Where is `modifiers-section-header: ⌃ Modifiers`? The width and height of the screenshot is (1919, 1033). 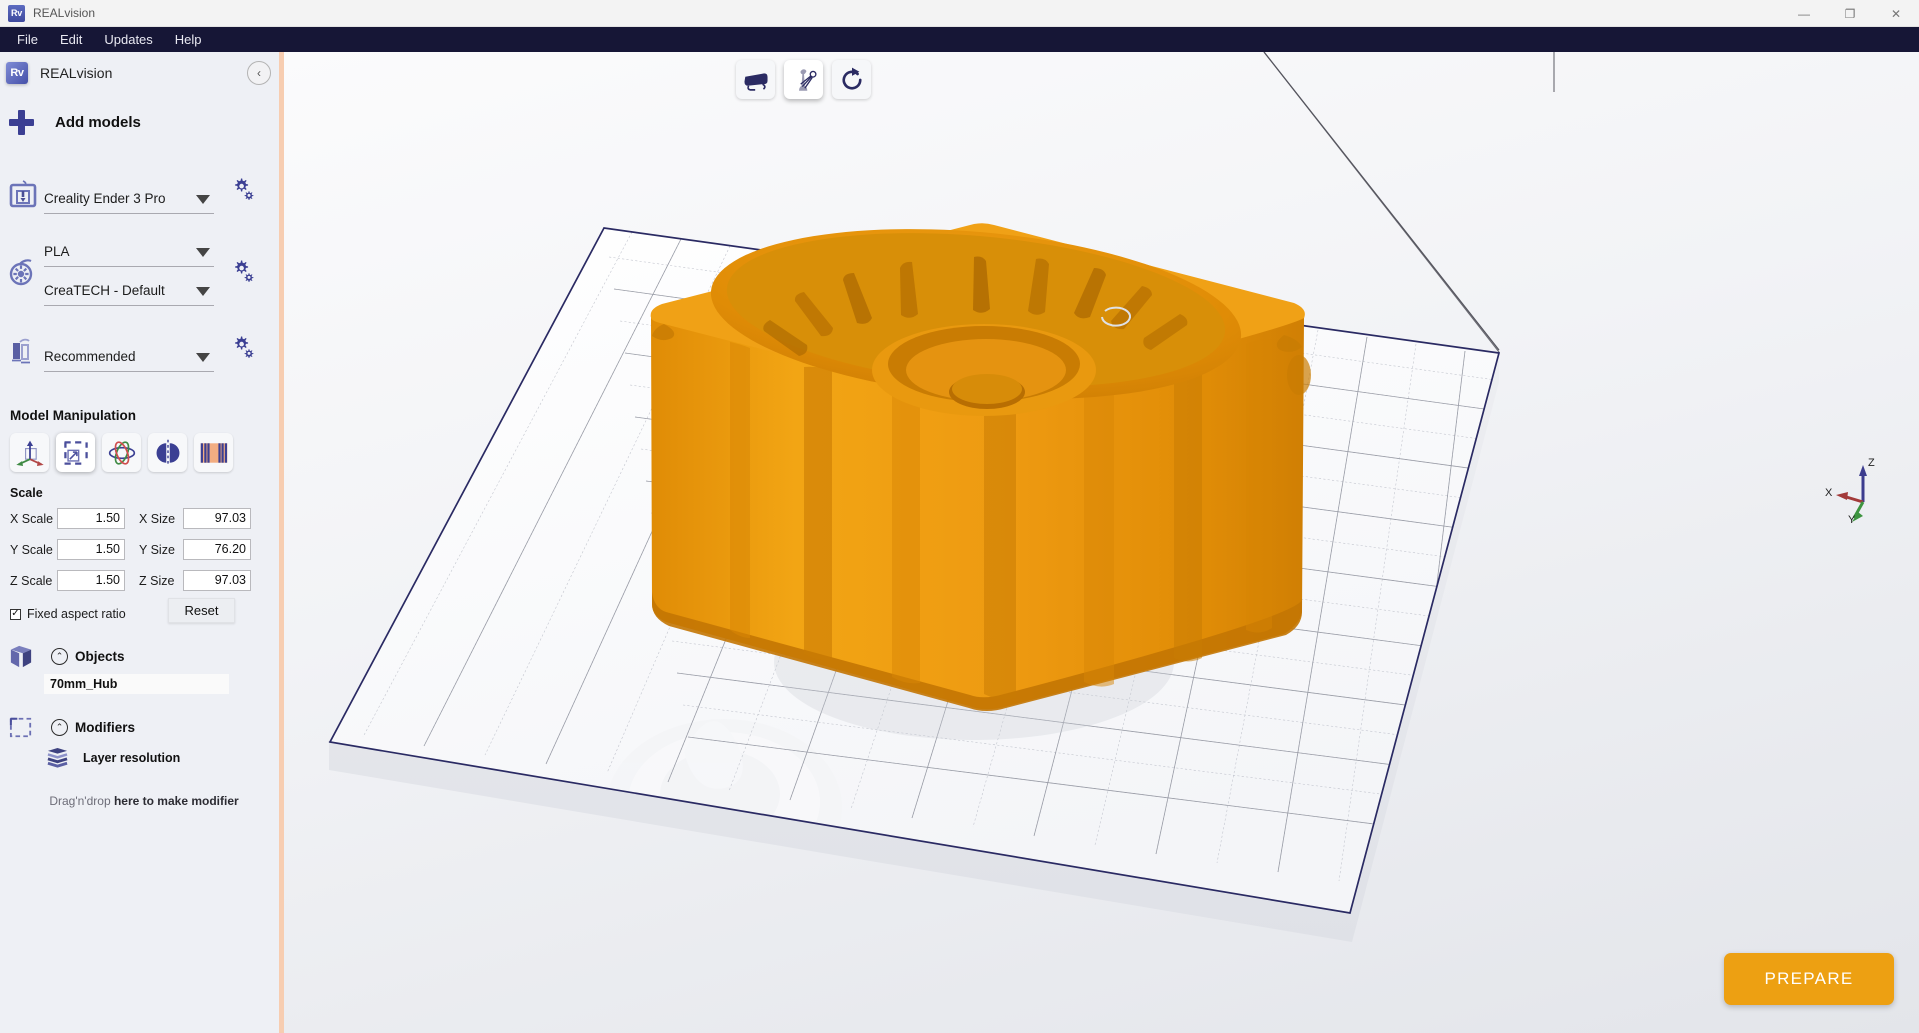
modifiers-section-header: ⌃ Modifiers is located at coordinates (139, 727).